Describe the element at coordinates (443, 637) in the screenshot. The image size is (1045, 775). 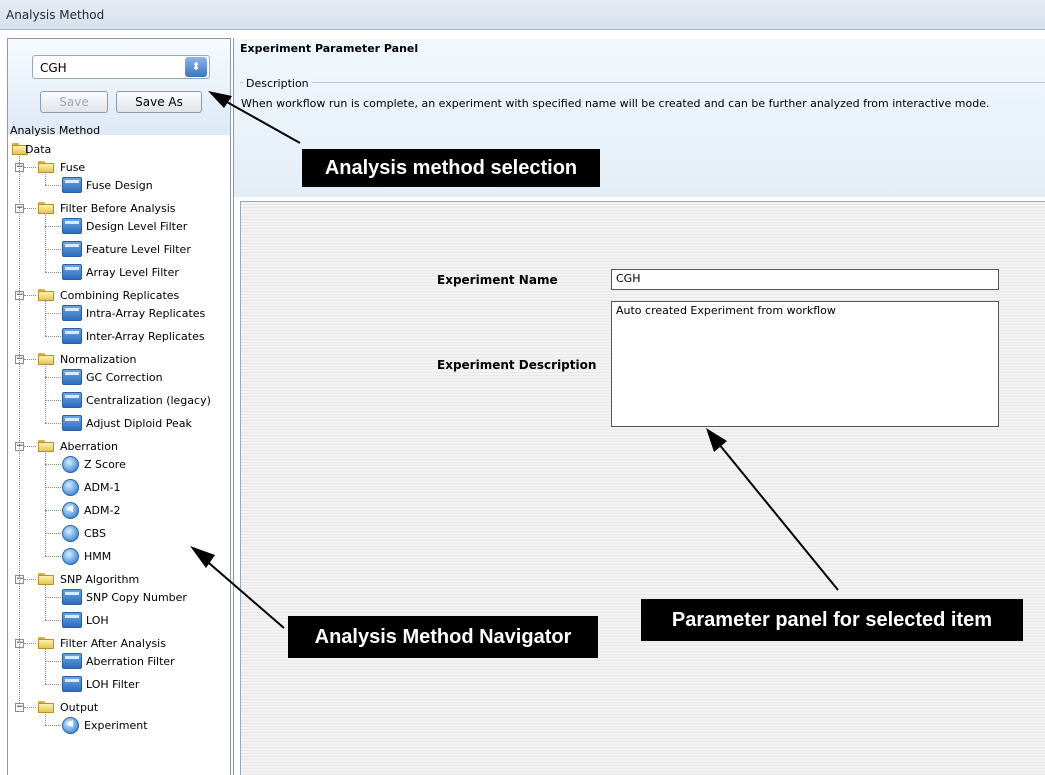
I see `callout-analysis-method-navigator: Analysis Method Navigator` at that location.